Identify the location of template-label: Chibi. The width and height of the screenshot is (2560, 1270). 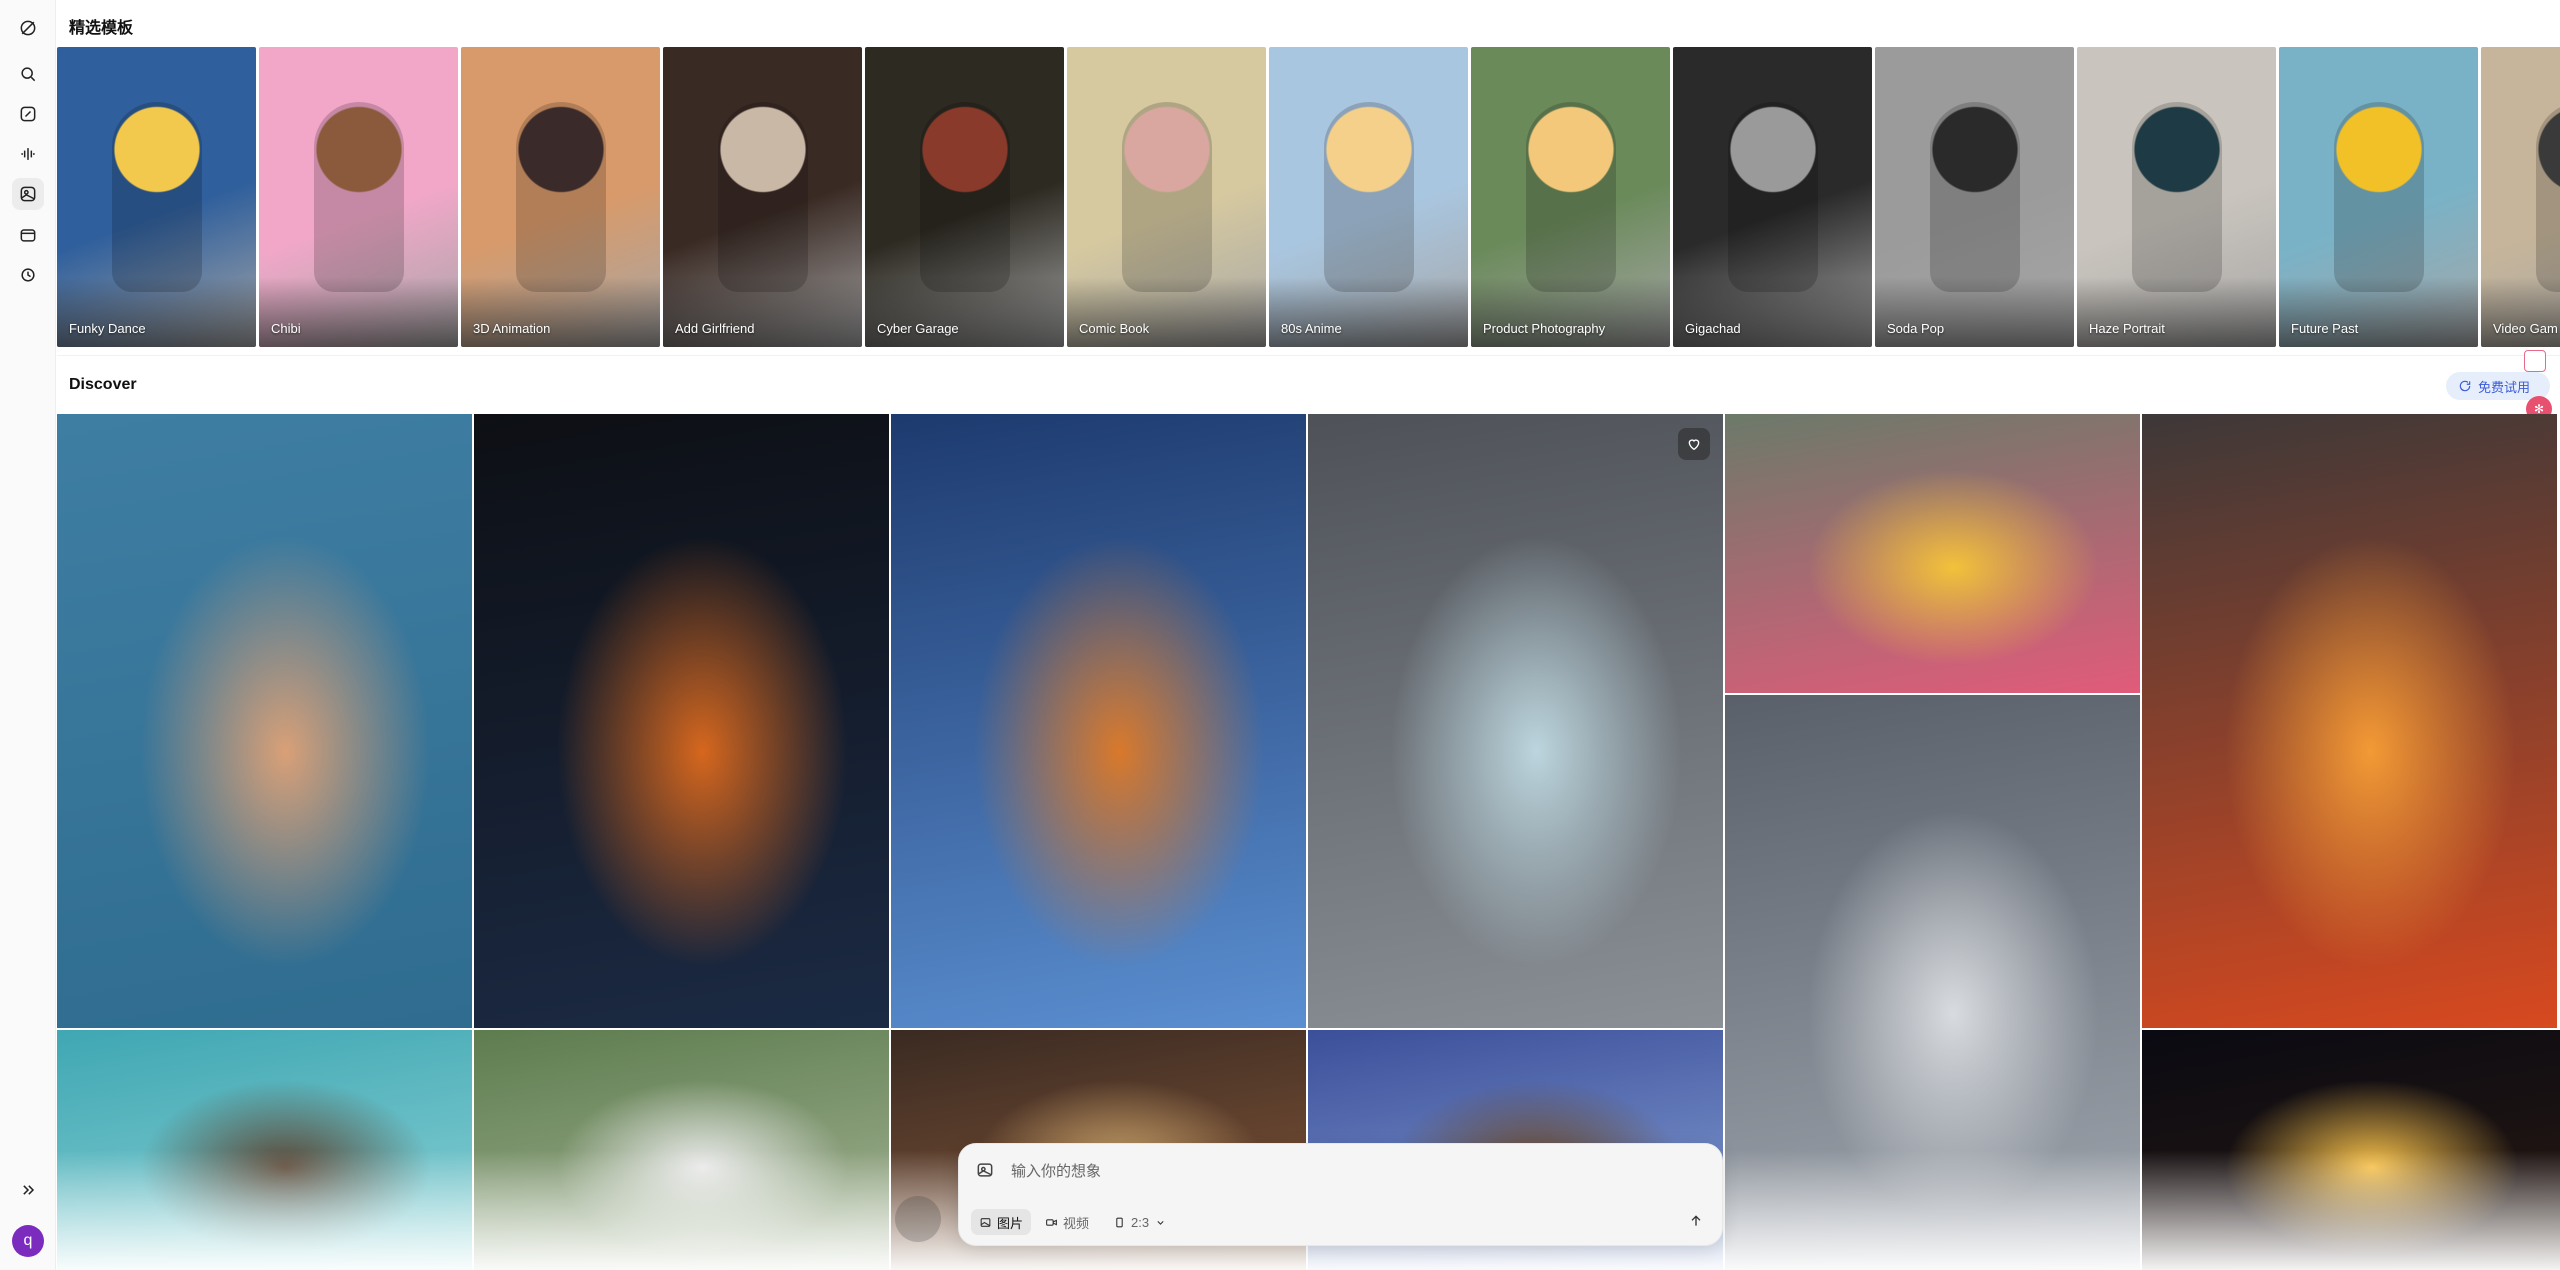
(286, 328).